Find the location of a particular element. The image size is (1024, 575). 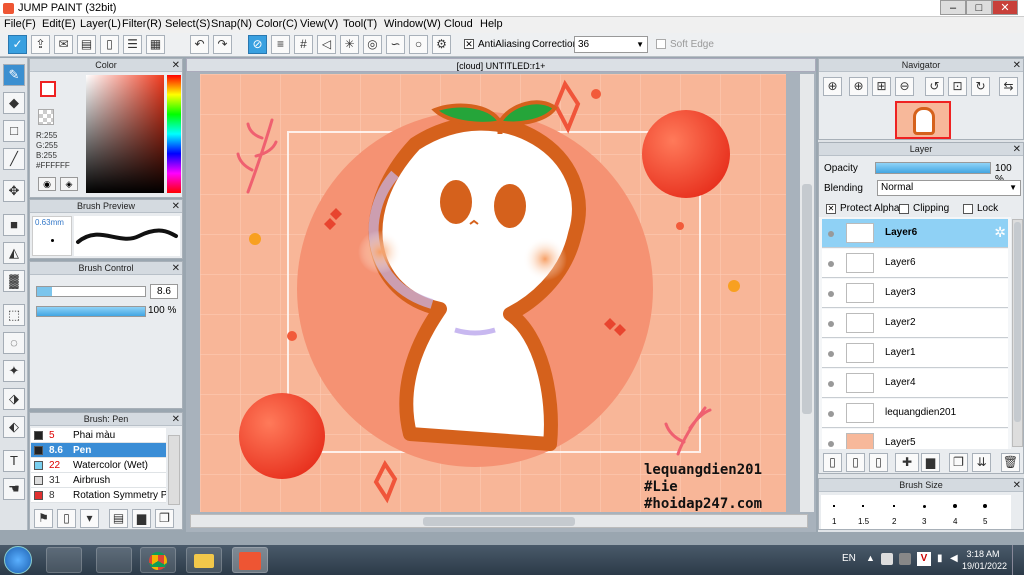

menu-file: File(F) is located at coordinates (20, 24).